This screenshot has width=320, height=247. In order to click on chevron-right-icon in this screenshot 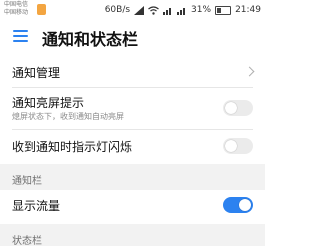, I will do `click(249, 71)`.